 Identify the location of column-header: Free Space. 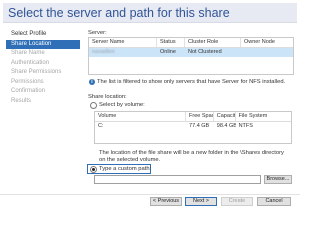
(200, 116).